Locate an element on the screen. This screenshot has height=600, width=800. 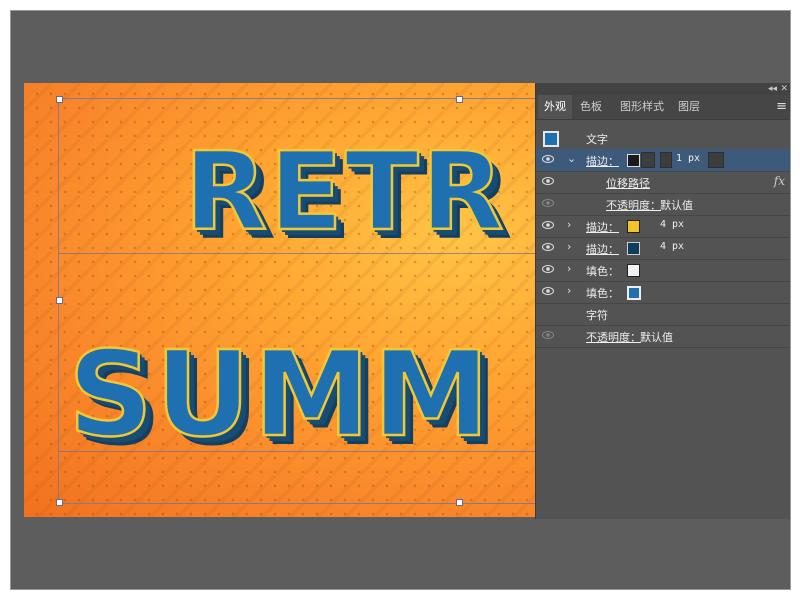
close-icon: ✕ is located at coordinates (784, 89).